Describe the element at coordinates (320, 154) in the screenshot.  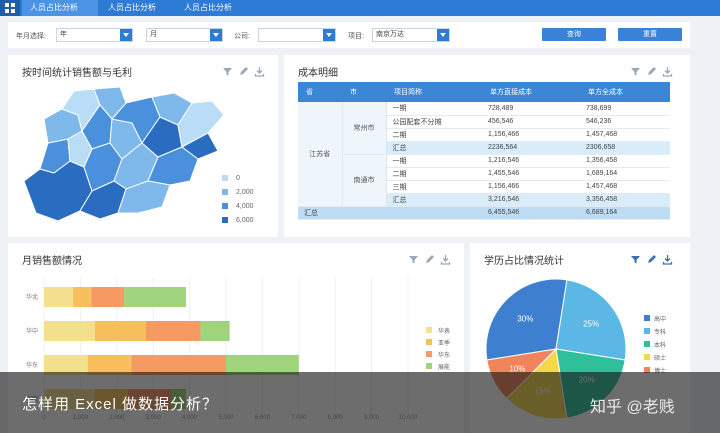
I see `province-cell: 江苏省` at that location.